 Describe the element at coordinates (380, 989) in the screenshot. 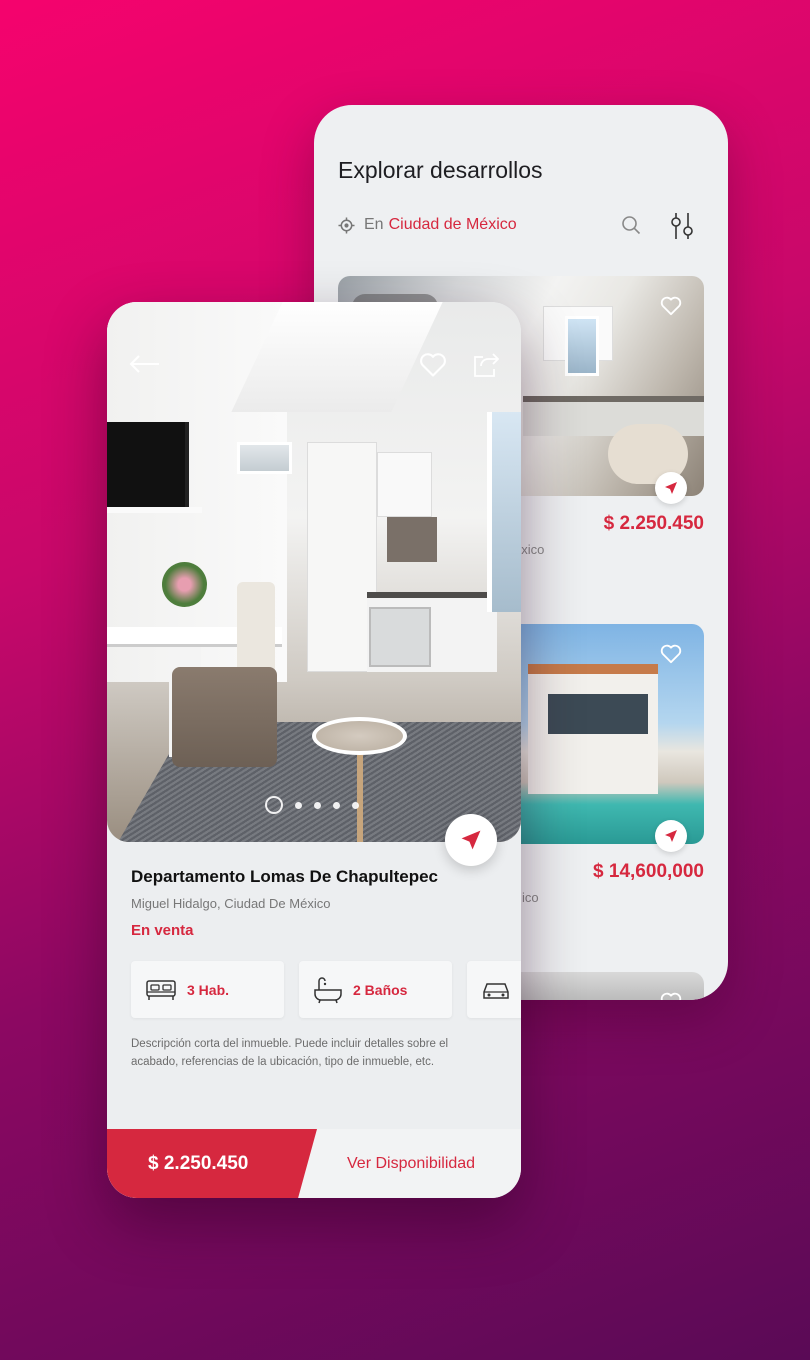

I see `feature-label: 2 Baños` at that location.